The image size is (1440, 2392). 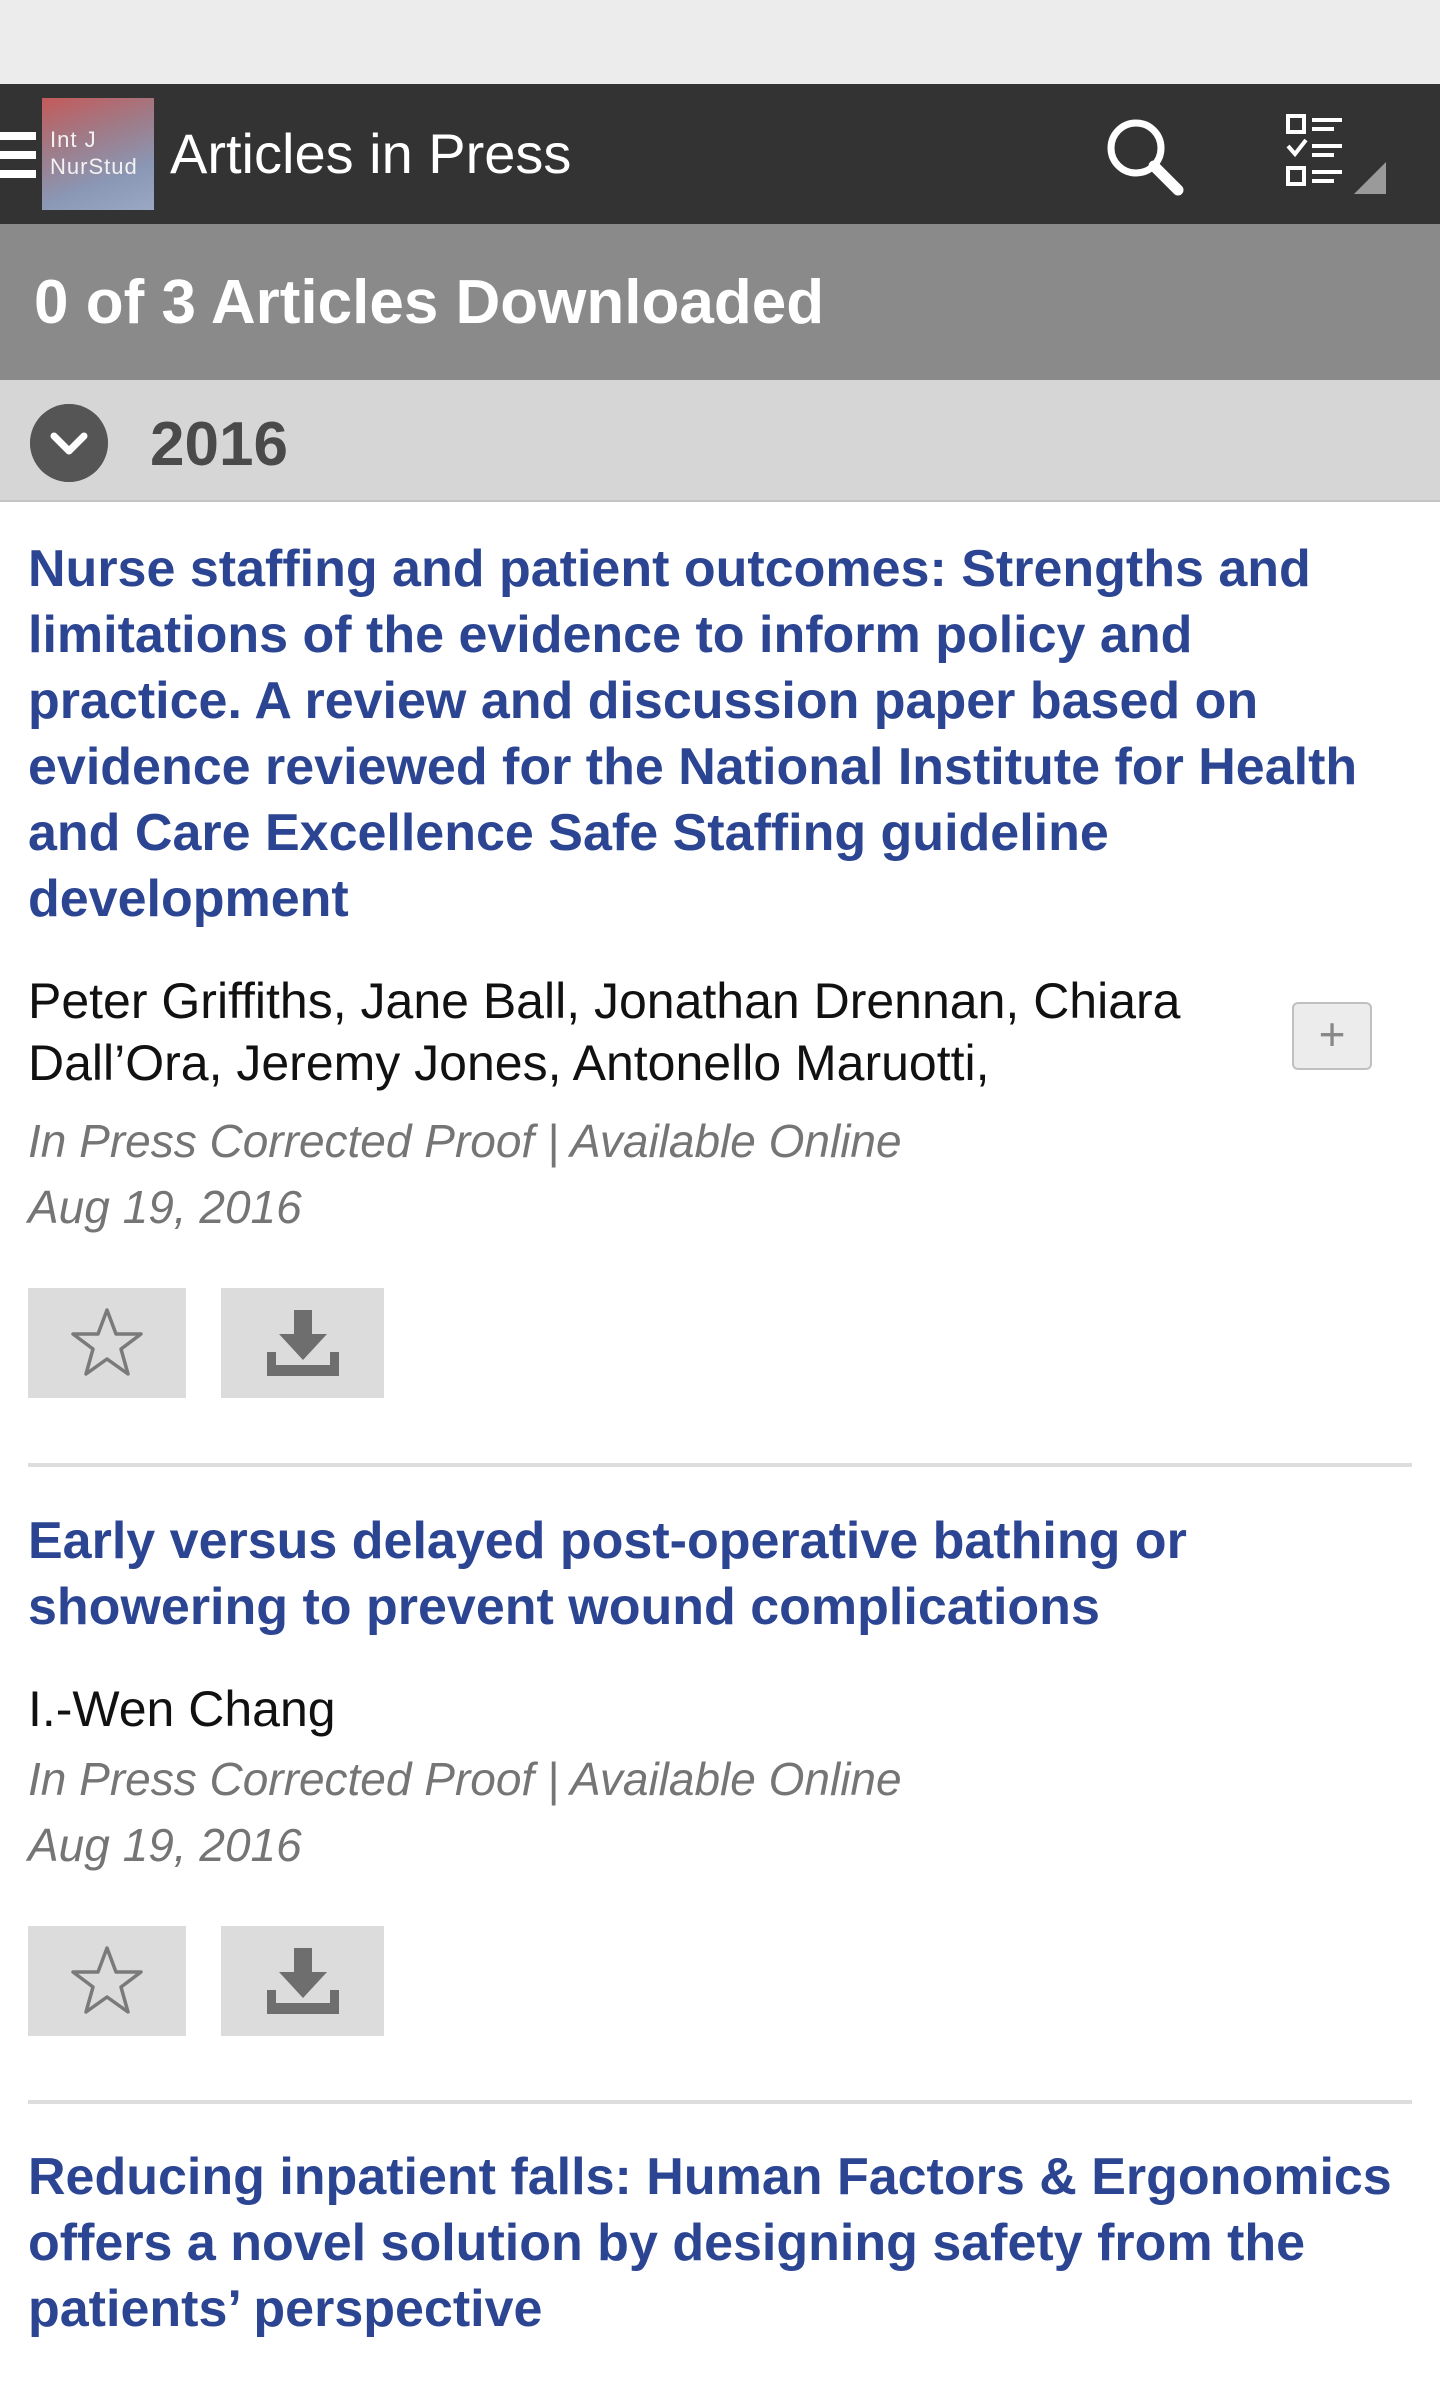 I want to click on app-bar: Int J NurStud Articles in Press, so click(x=720, y=154).